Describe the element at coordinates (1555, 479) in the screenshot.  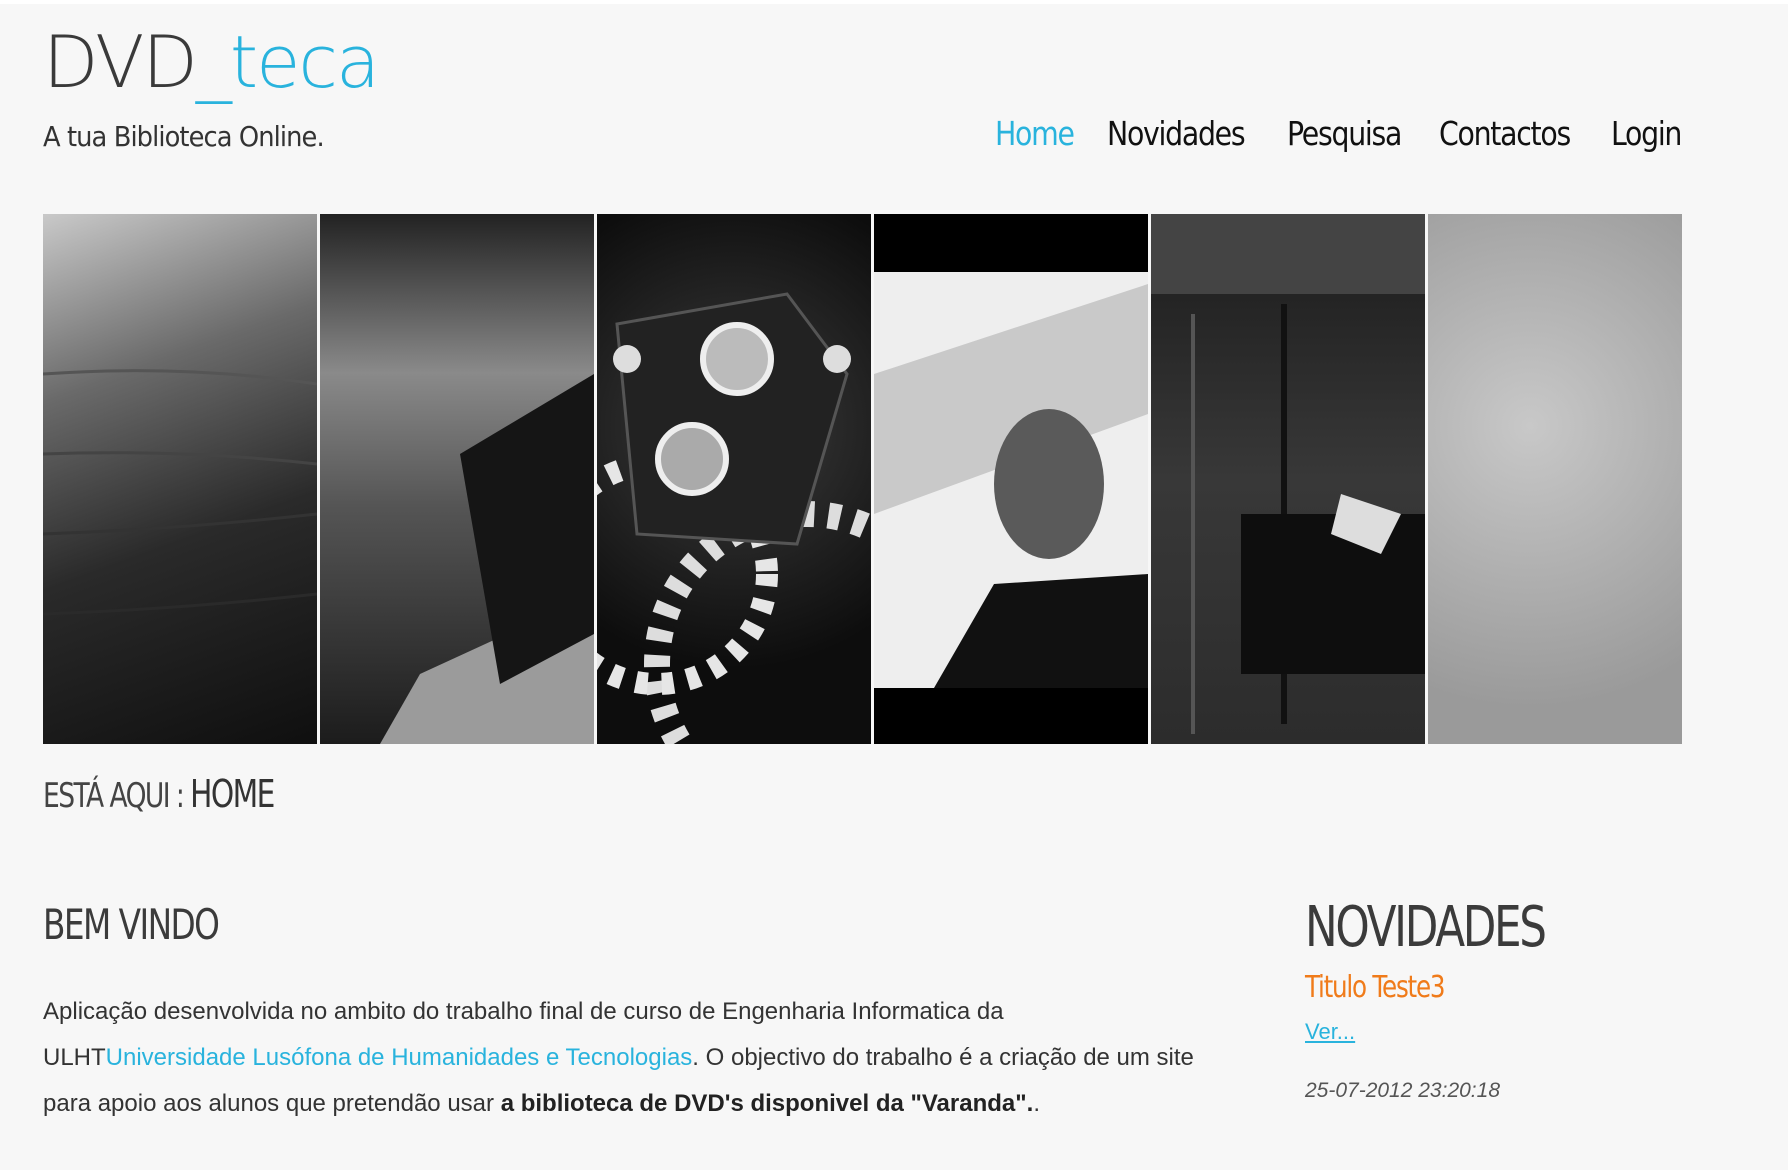
I see `banner-panel-texture` at that location.